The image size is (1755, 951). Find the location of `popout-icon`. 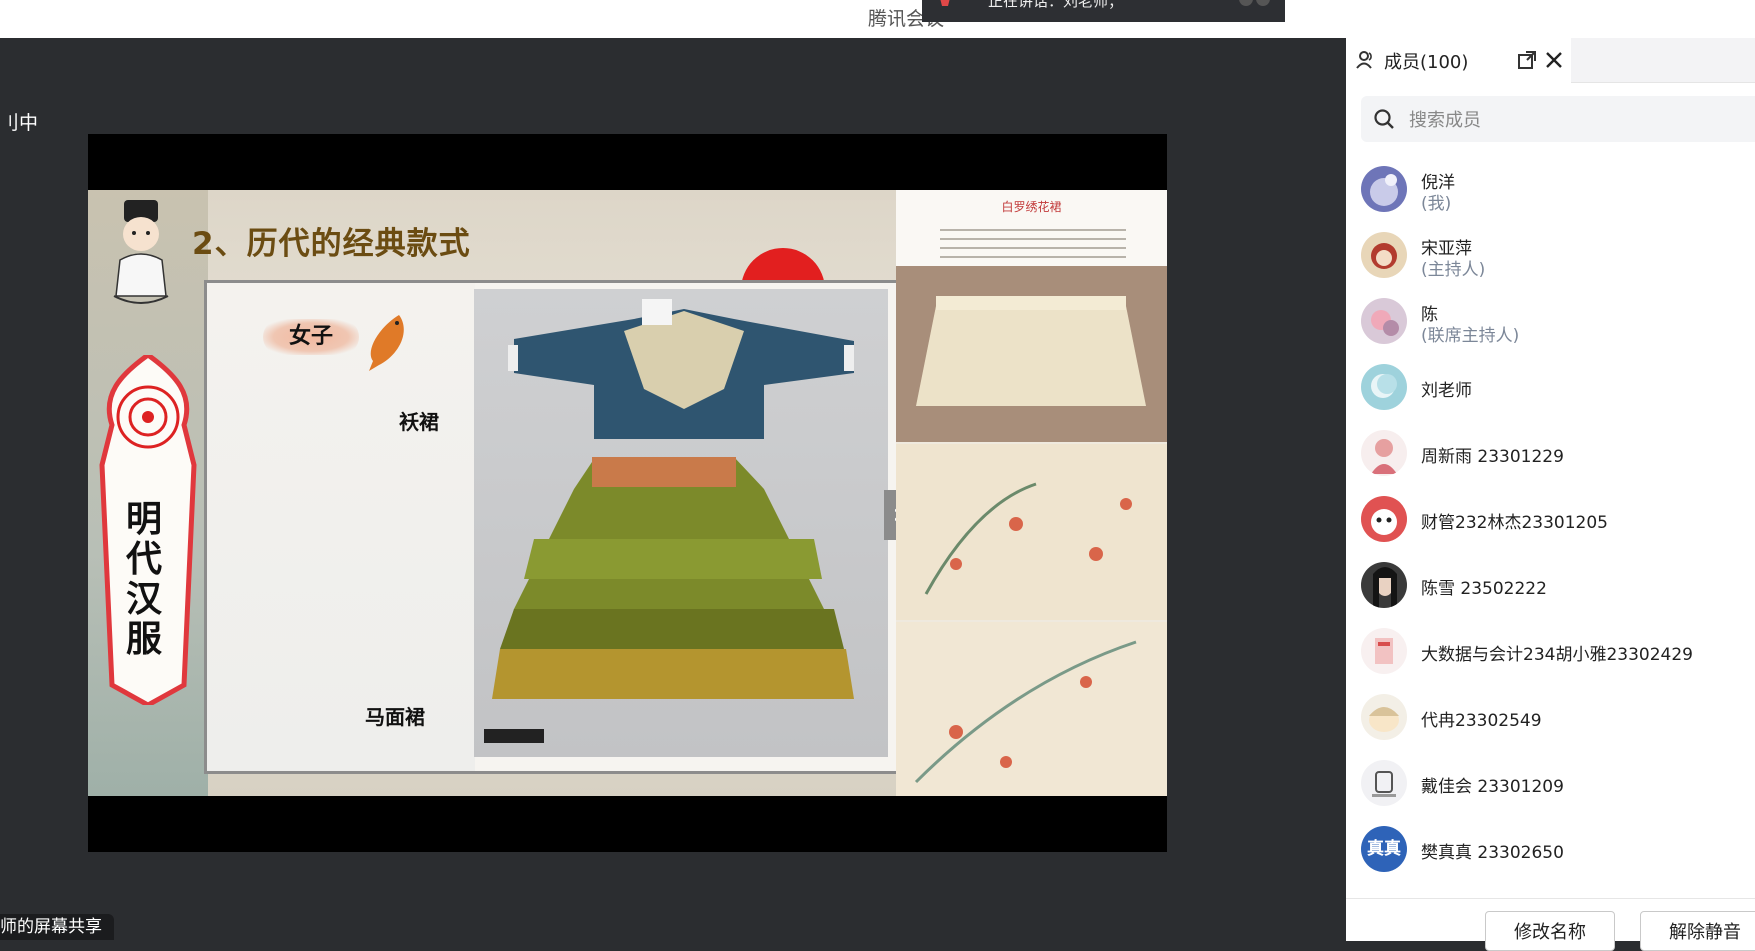

popout-icon is located at coordinates (1527, 60).